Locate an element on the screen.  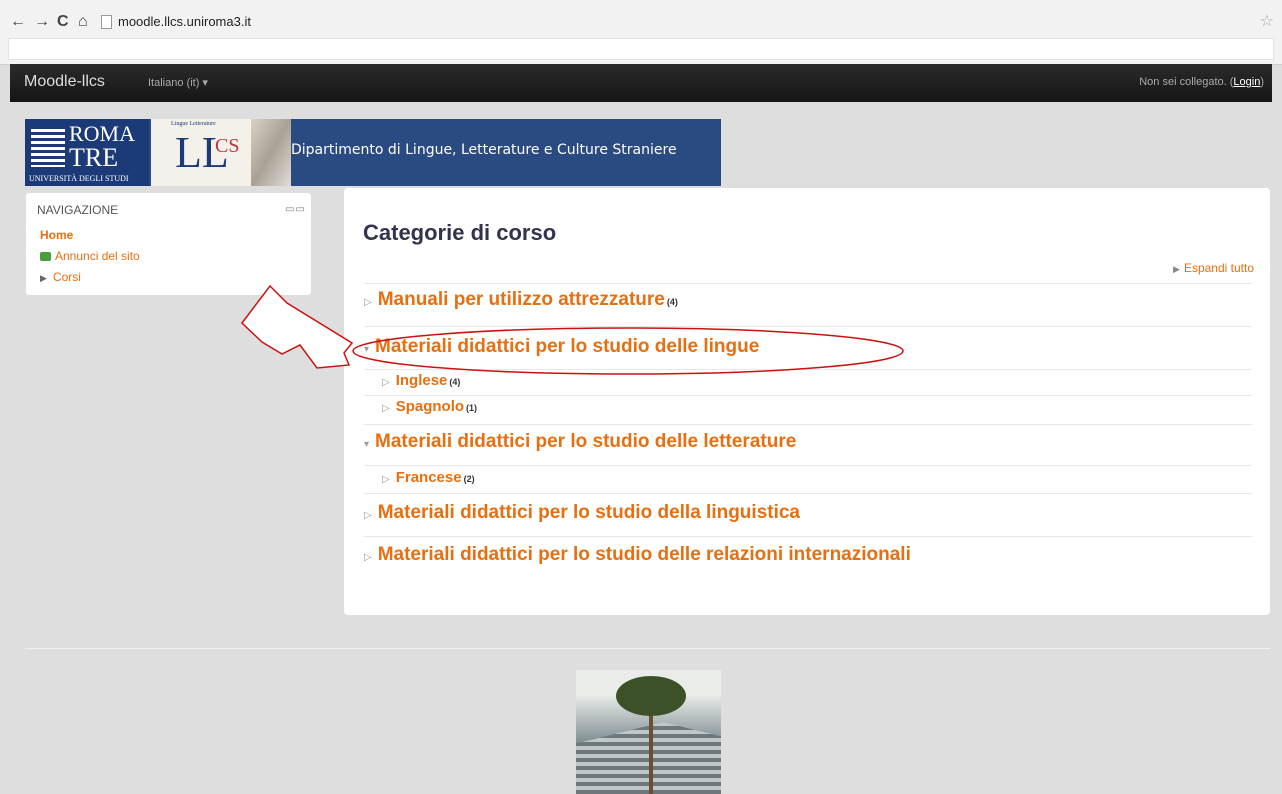
logo-univ-text: UNIVERSITÀ DEGLI STUDI is located at coordinates (79, 178).